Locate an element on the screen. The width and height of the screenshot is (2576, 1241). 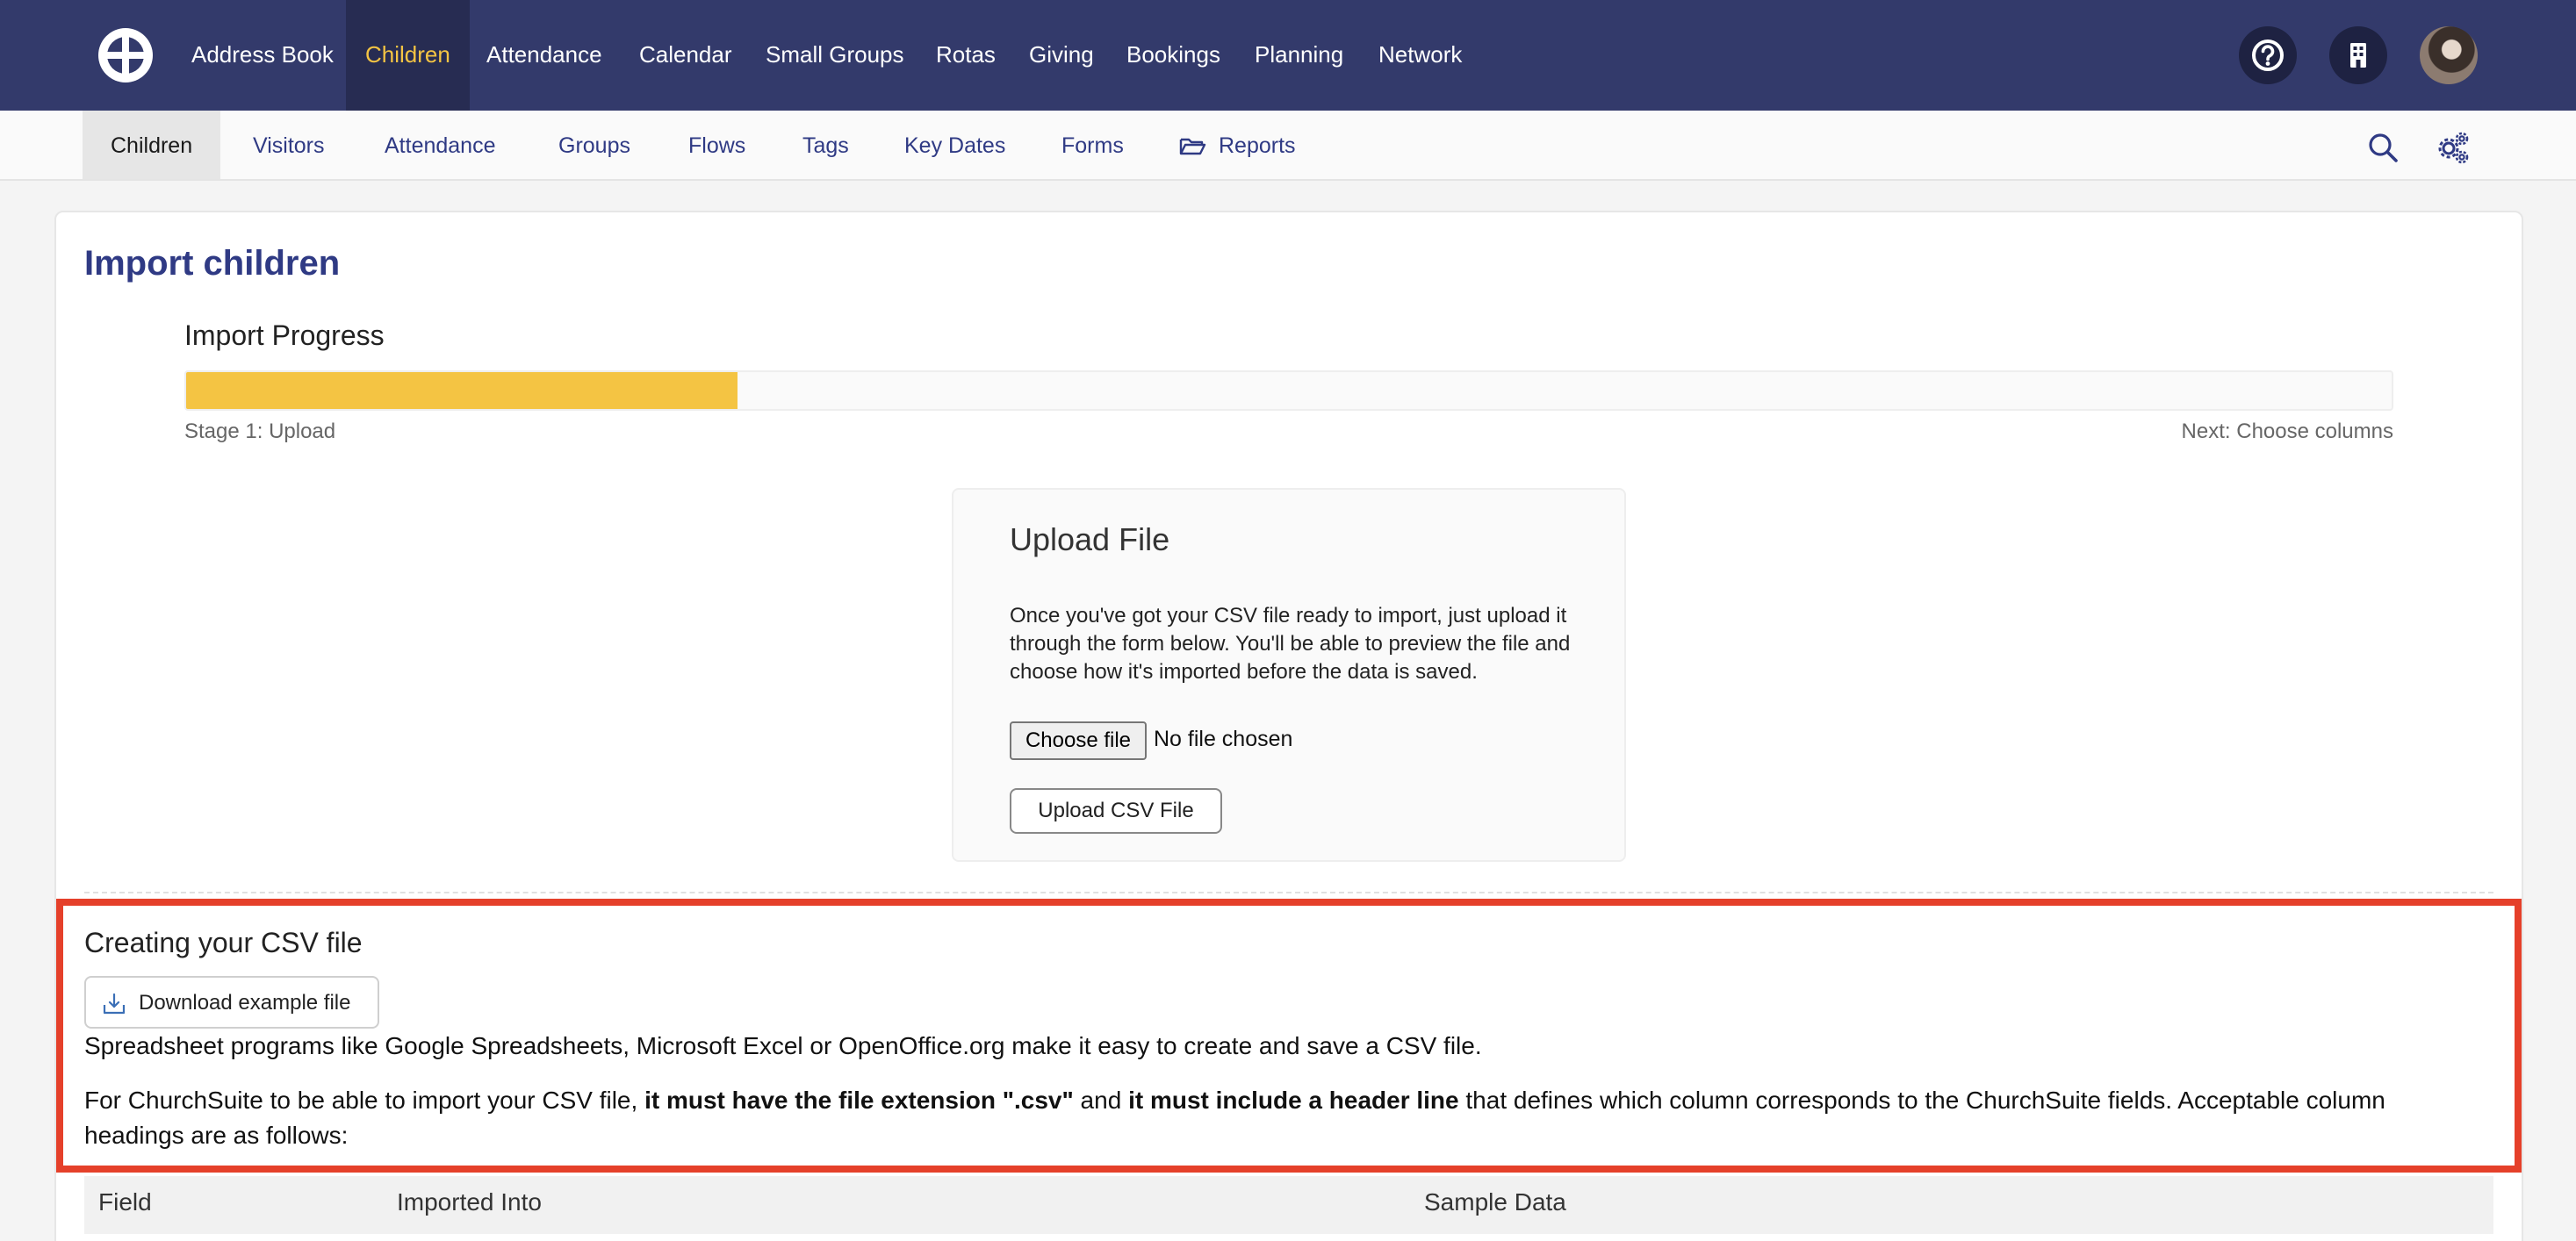
tab-visitors: Visitors is located at coordinates (289, 145).